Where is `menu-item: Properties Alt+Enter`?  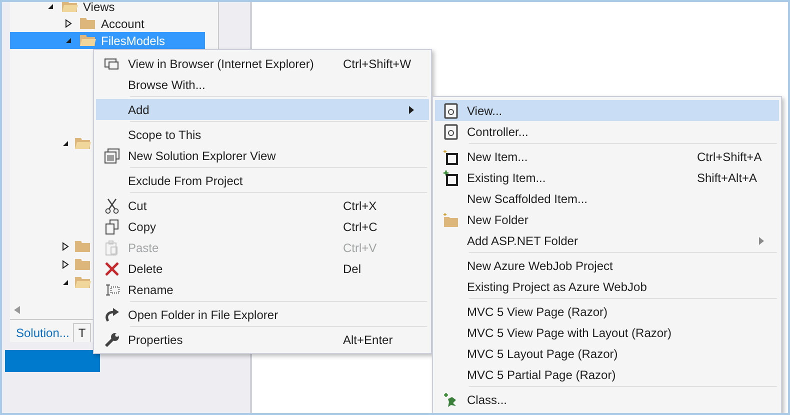 menu-item: Properties Alt+Enter is located at coordinates (262, 339).